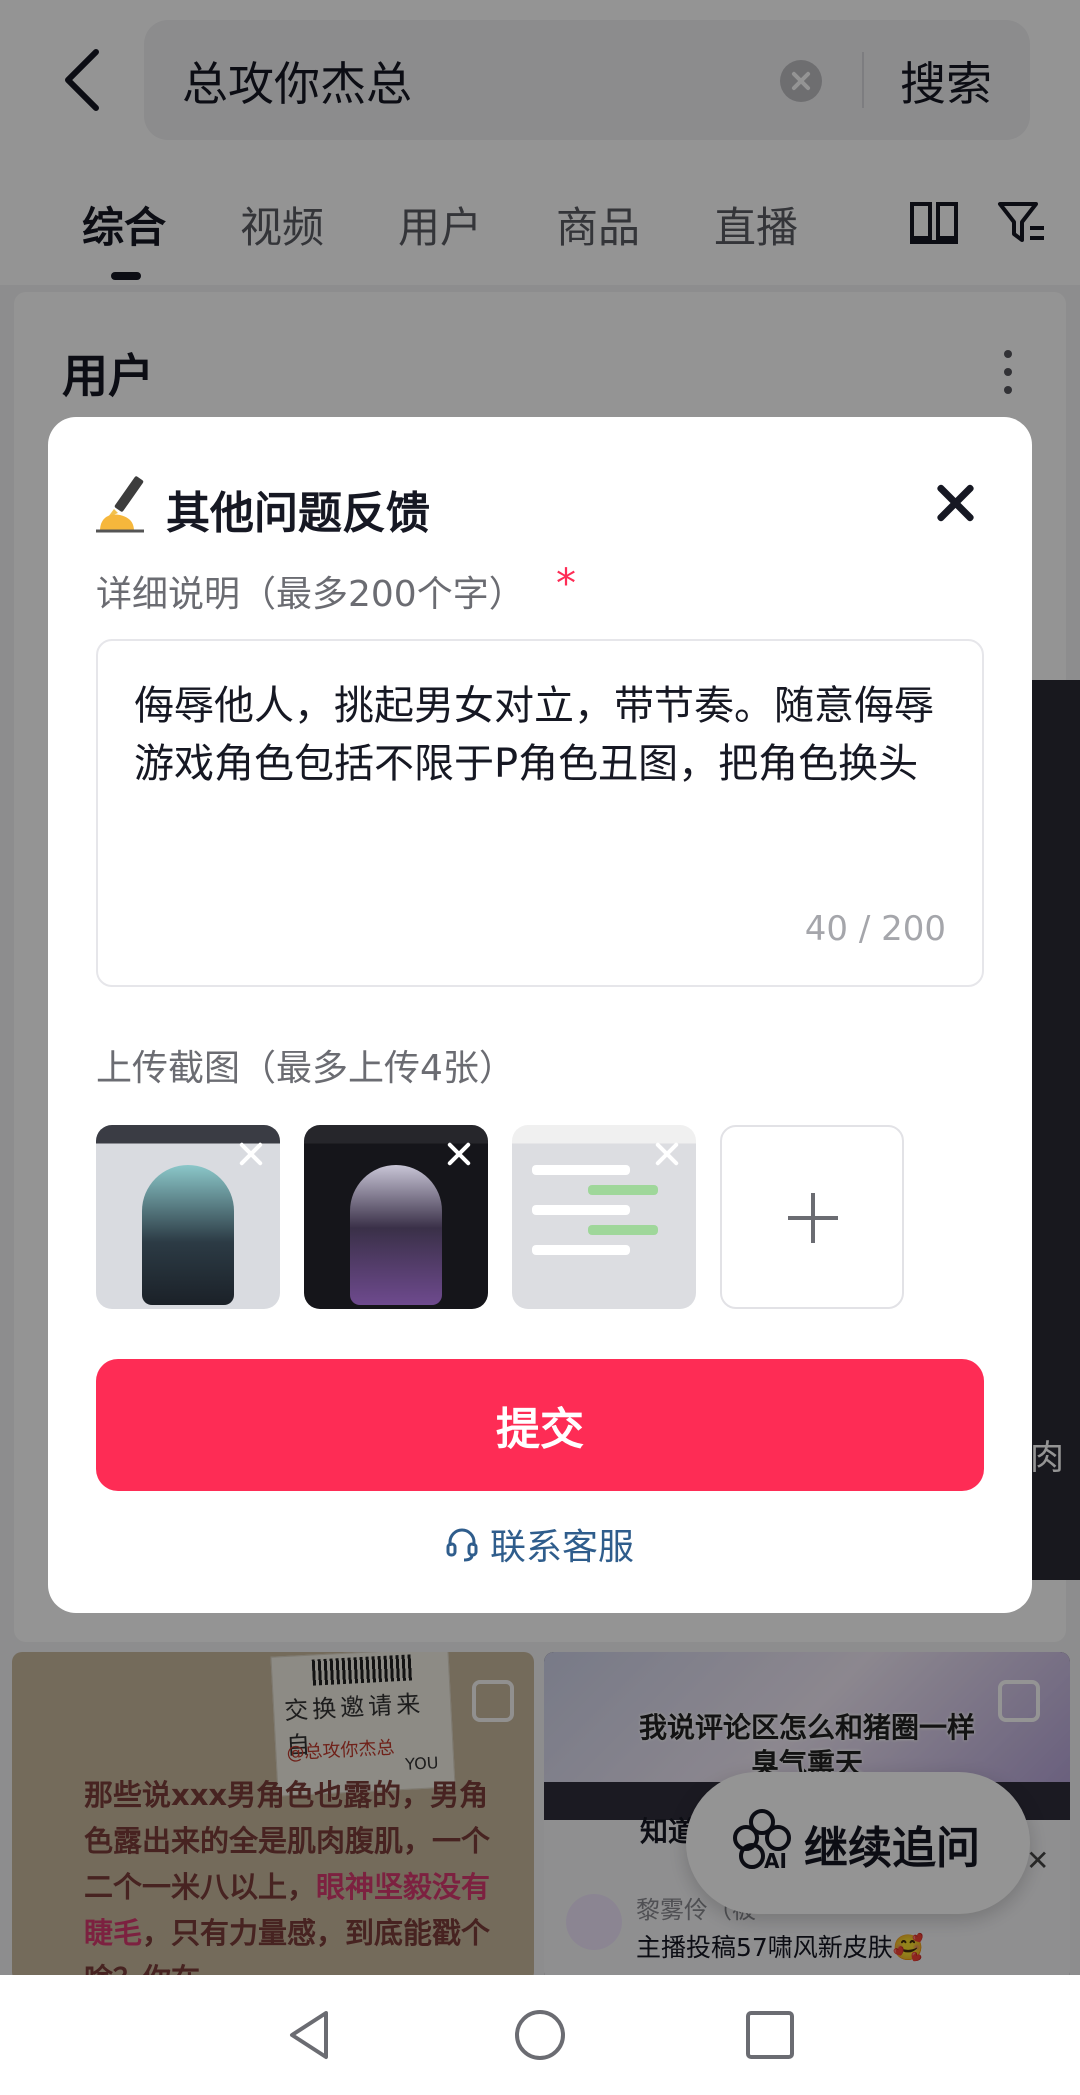 The width and height of the screenshot is (1080, 2095). I want to click on nav-recents-icon, so click(770, 2035).